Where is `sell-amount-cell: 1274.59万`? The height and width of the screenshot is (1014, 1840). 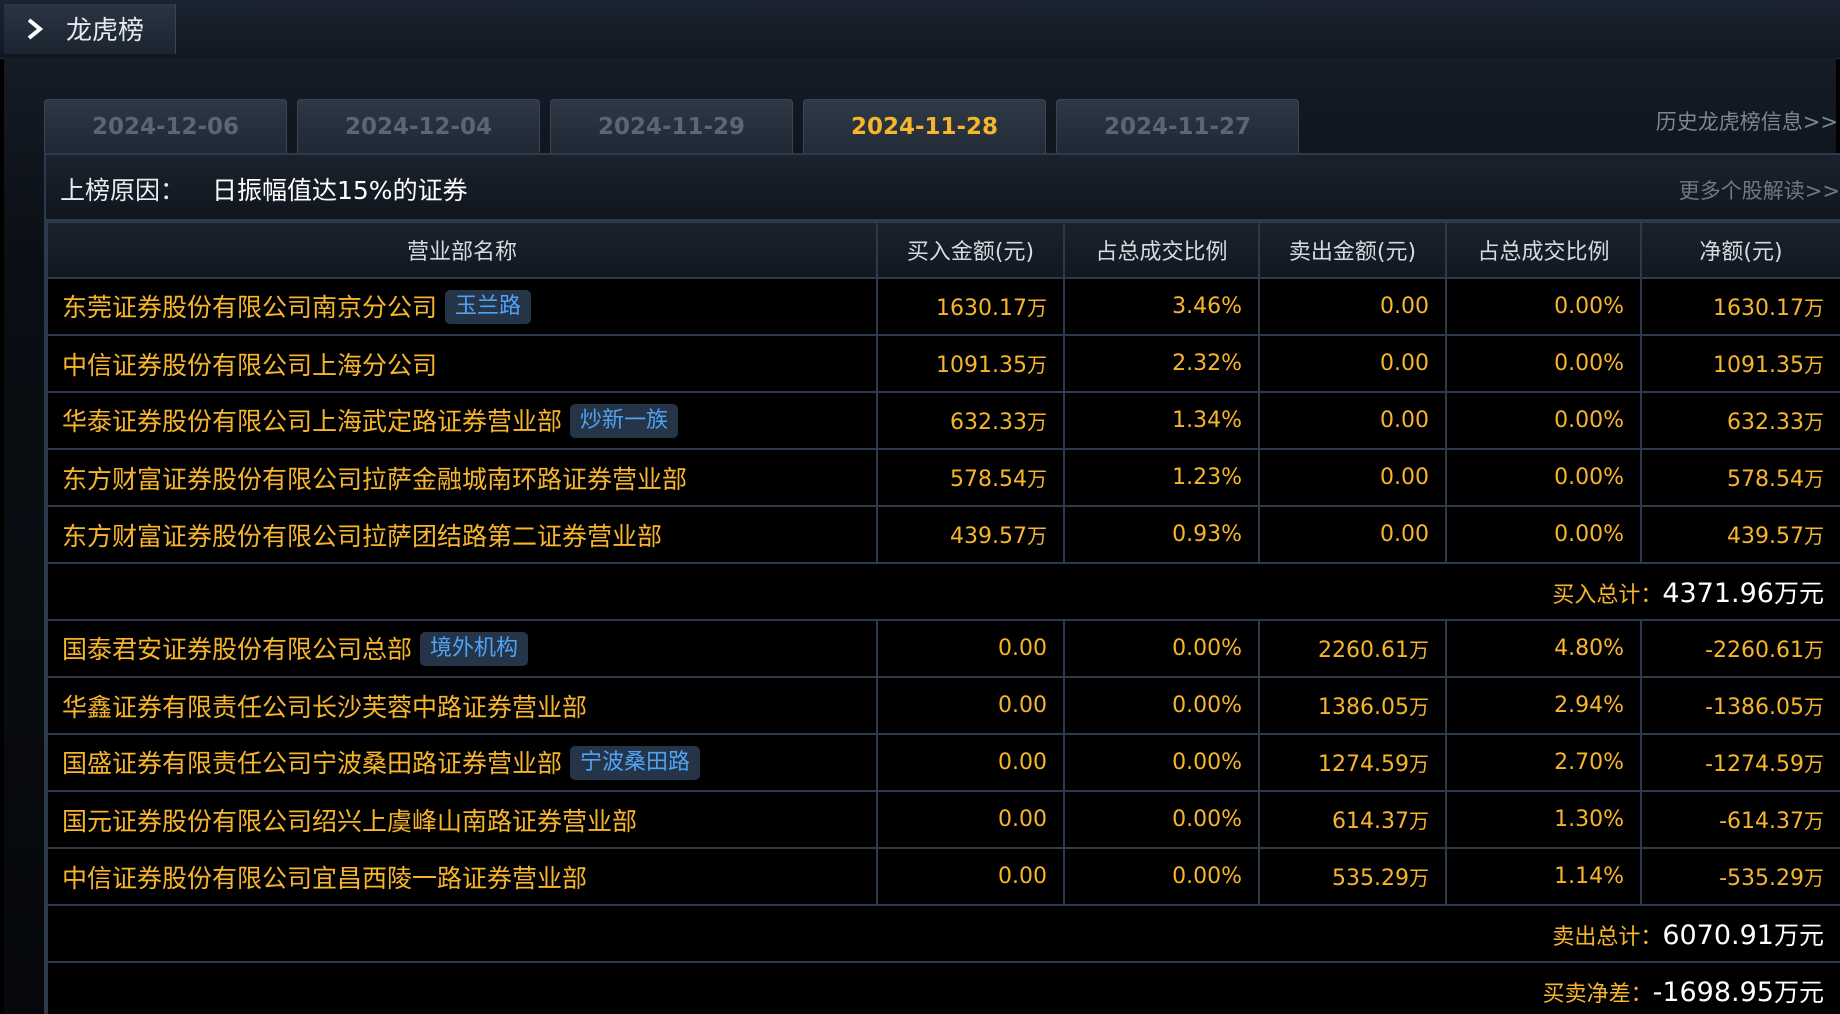
sell-amount-cell: 1274.59万 is located at coordinates (1352, 762).